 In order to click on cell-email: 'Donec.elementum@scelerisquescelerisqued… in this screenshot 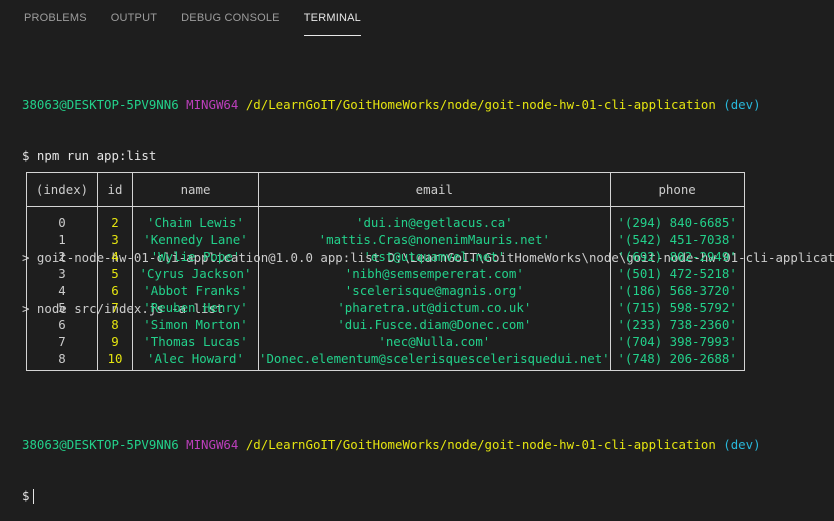, I will do `click(434, 360)`.